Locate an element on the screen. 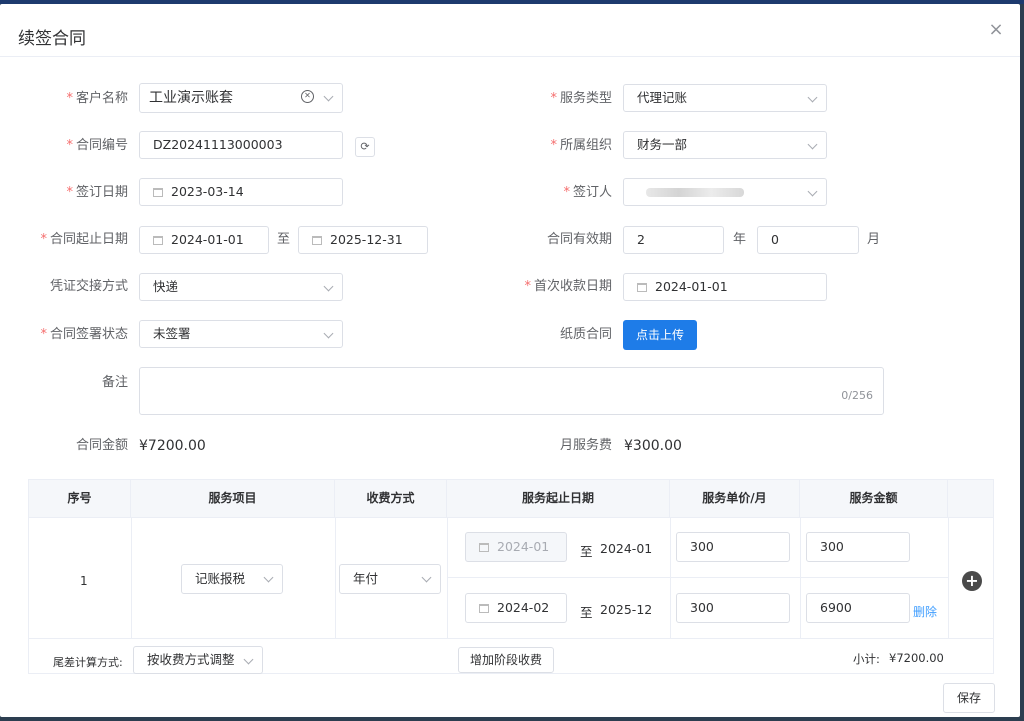  period-separator: 至 is located at coordinates (284, 239).